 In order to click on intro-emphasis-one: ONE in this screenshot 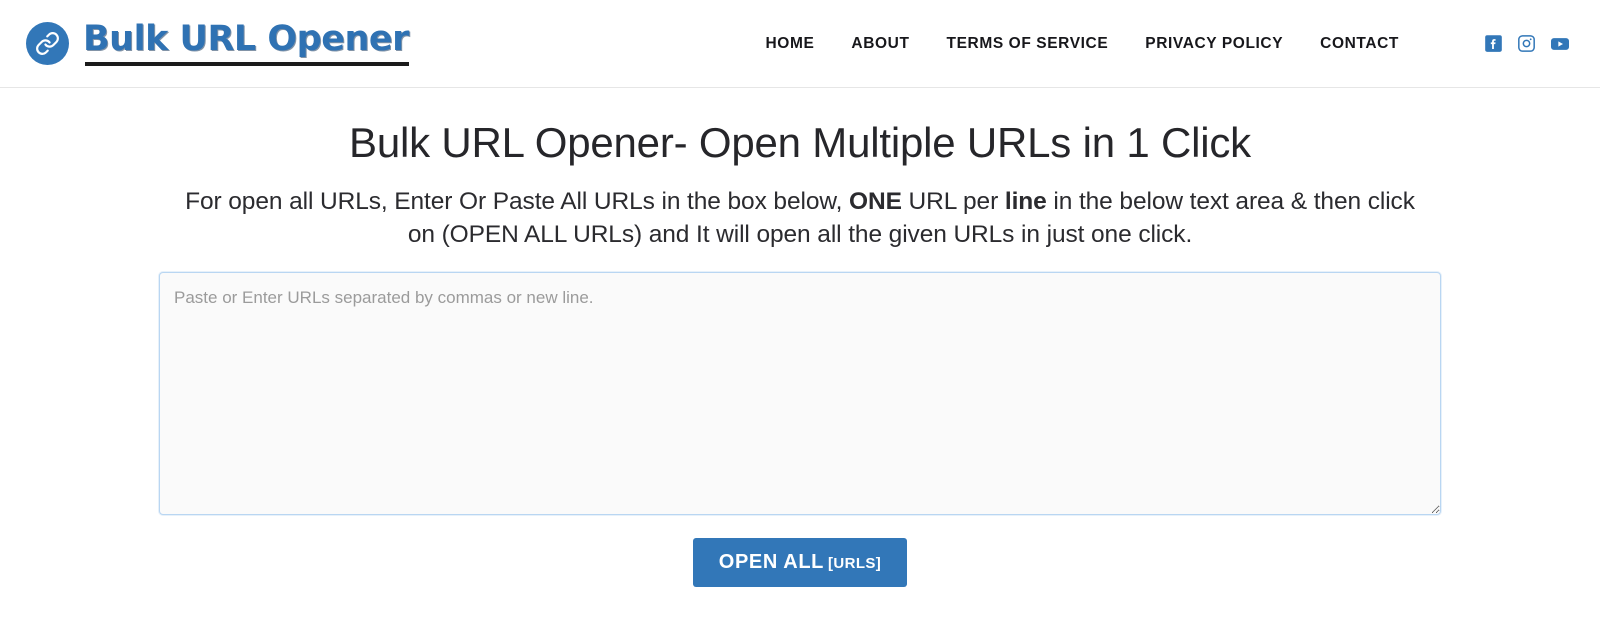, I will do `click(875, 202)`.